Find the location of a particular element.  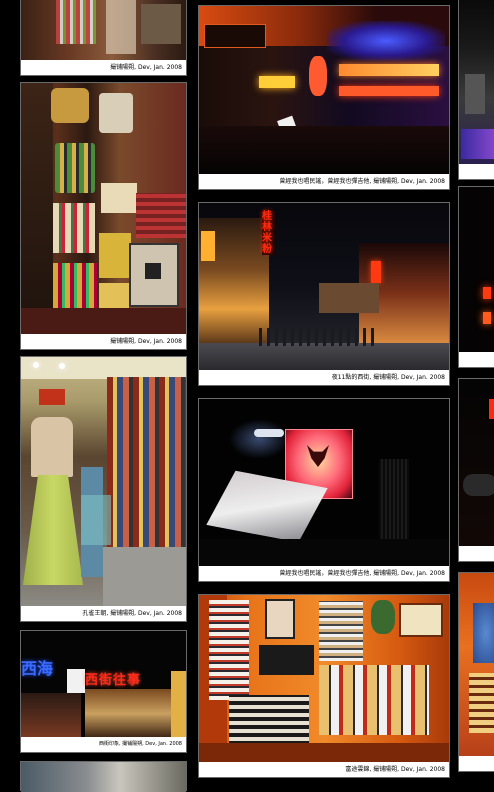

photo-card-hanging-bags: 撮铺陽朔, Dev, Jan. 2008 is located at coordinates (103, 216).